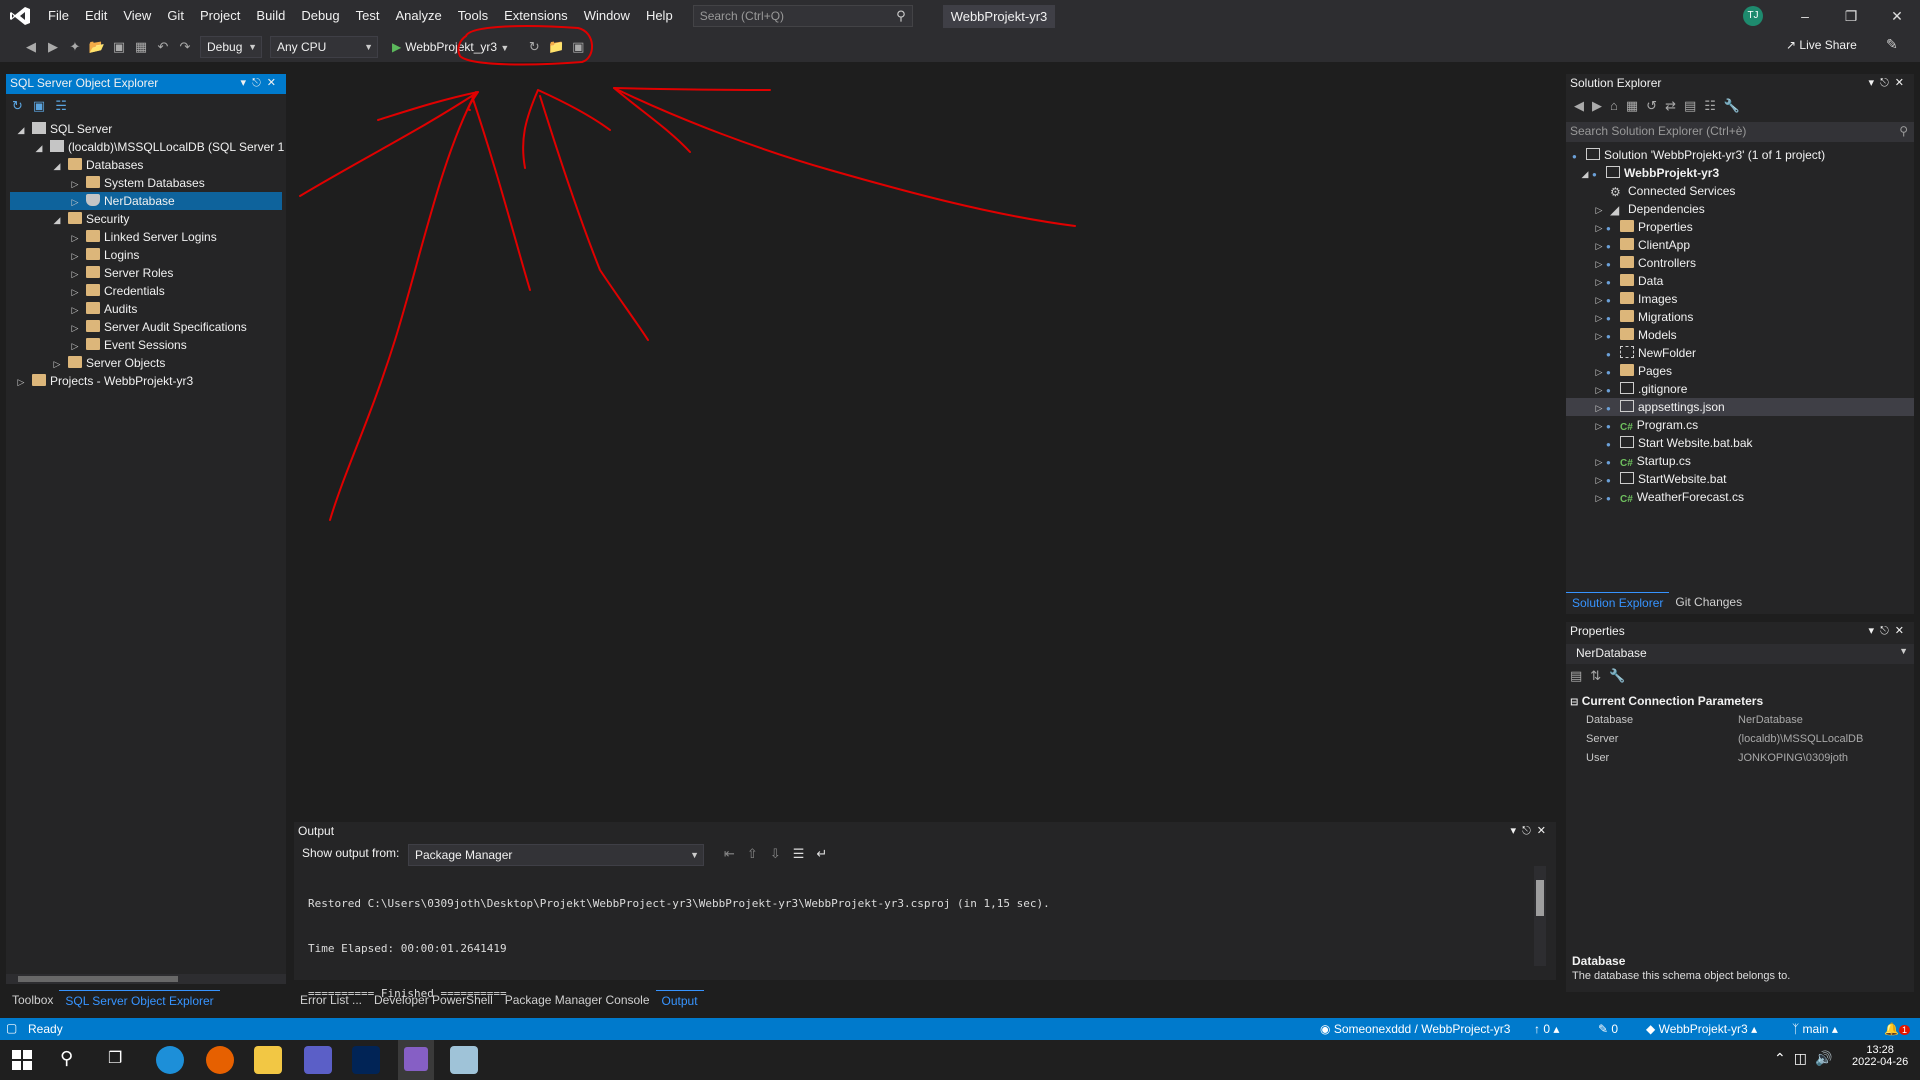  Describe the element at coordinates (1641, 245) in the screenshot. I see `sol-item-clientapp: ▷ ● ClientApp` at that location.